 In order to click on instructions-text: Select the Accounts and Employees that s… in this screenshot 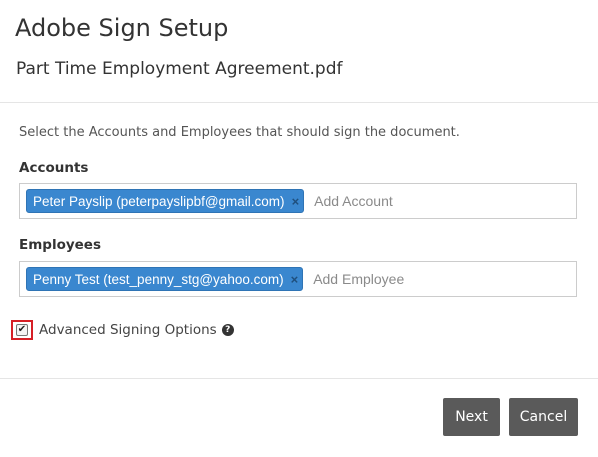, I will do `click(239, 132)`.